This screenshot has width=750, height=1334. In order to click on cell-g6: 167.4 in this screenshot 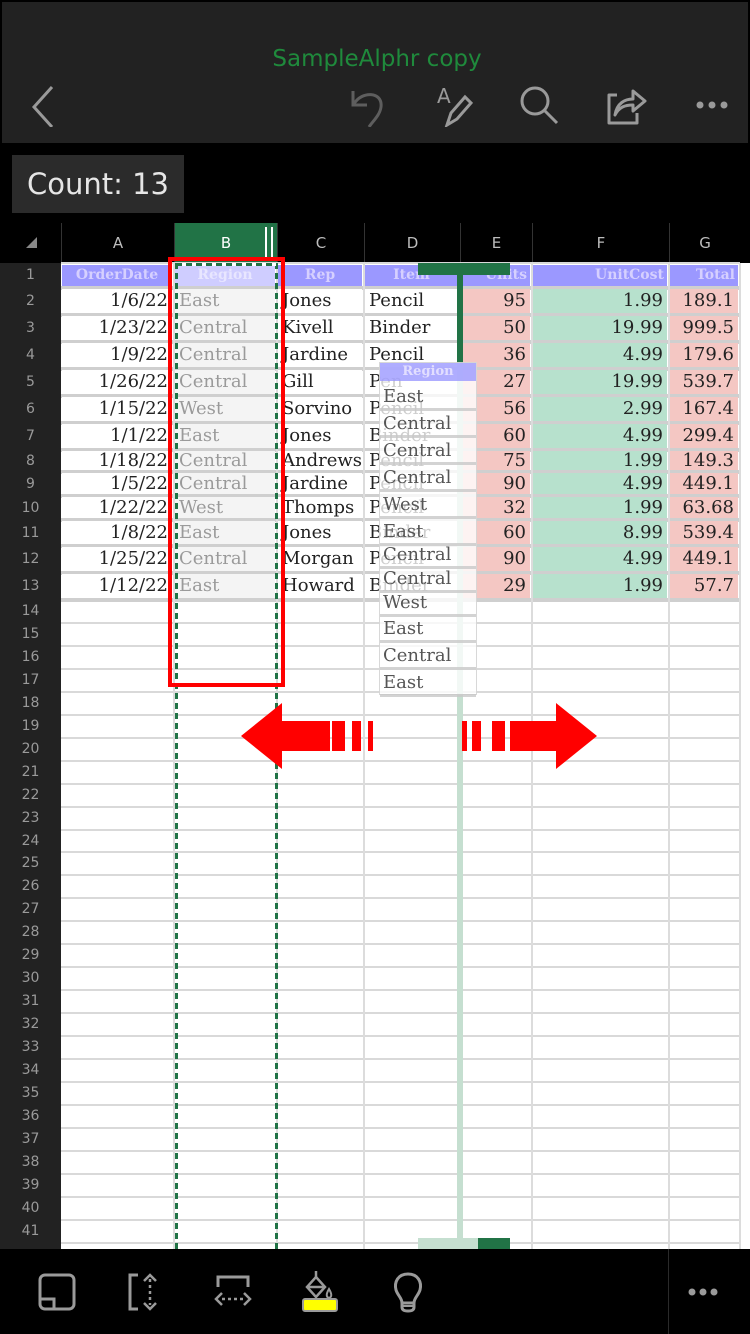, I will do `click(704, 409)`.